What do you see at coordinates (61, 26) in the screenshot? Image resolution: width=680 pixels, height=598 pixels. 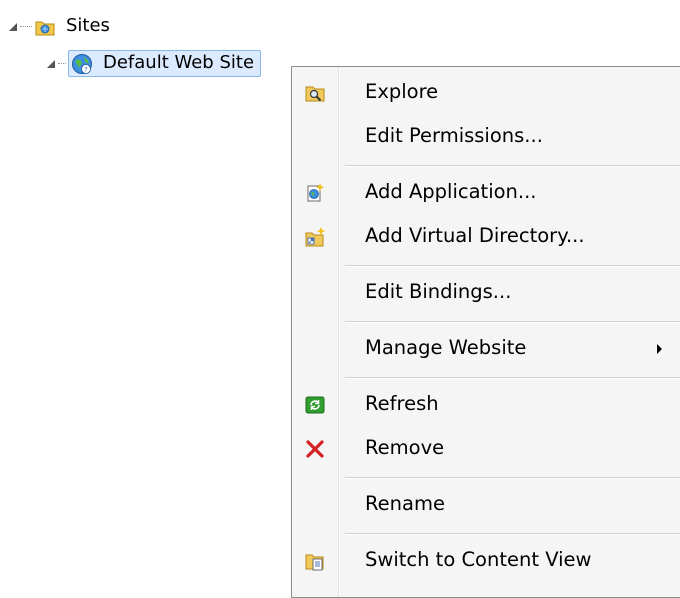 I see `tree-node-sites: Sites` at bounding box center [61, 26].